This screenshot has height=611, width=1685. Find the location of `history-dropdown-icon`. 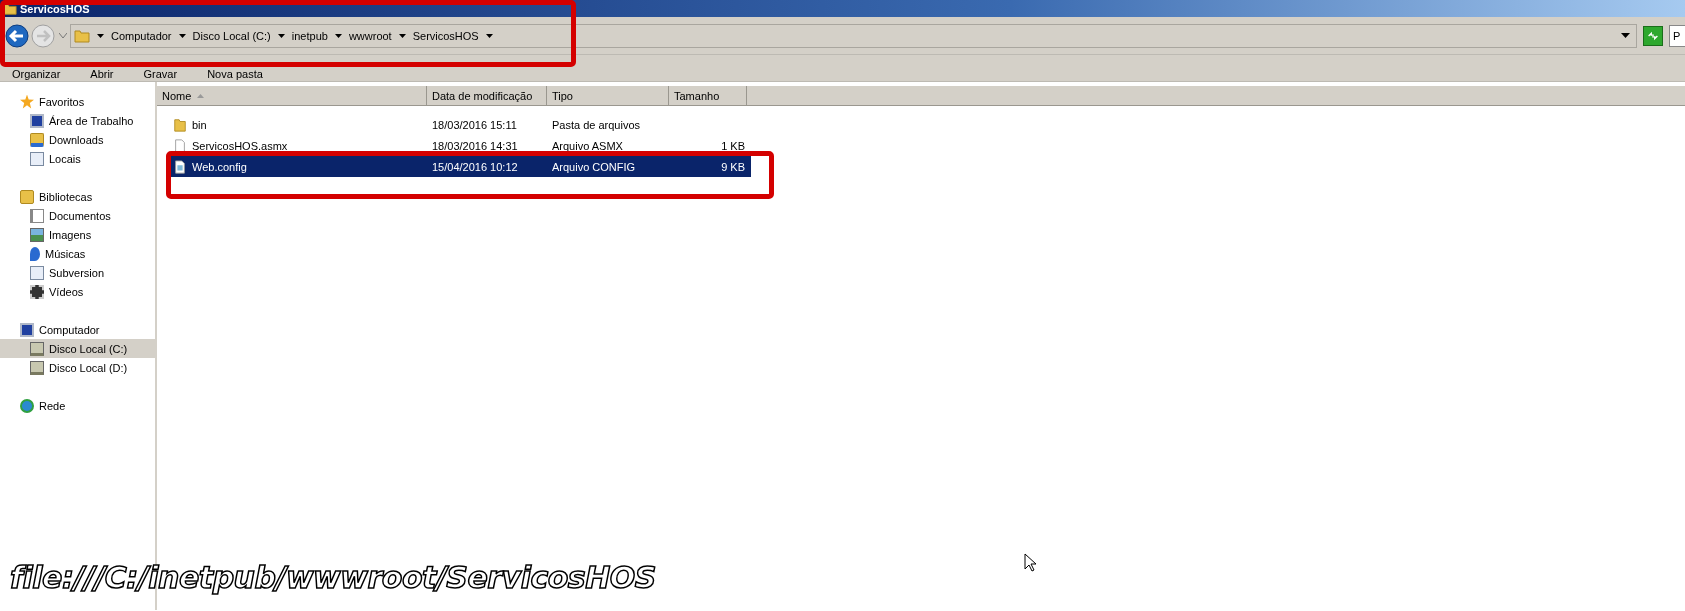

history-dropdown-icon is located at coordinates (63, 35).